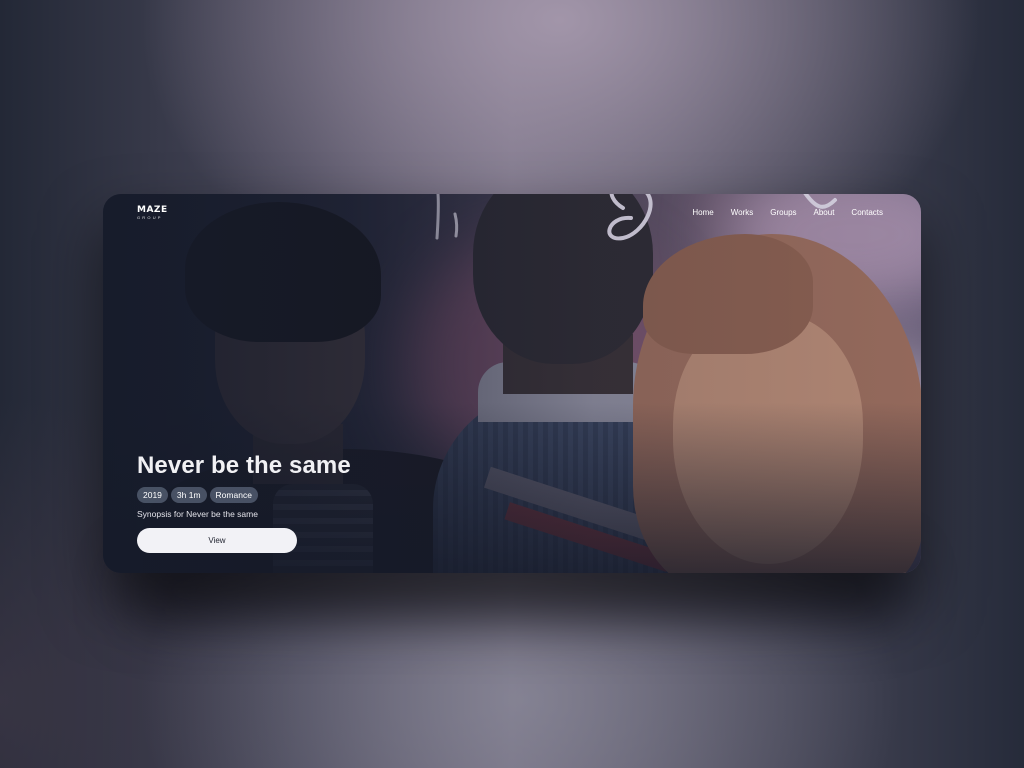 This screenshot has width=1024, height=768. I want to click on nav-item-works: Works, so click(742, 212).